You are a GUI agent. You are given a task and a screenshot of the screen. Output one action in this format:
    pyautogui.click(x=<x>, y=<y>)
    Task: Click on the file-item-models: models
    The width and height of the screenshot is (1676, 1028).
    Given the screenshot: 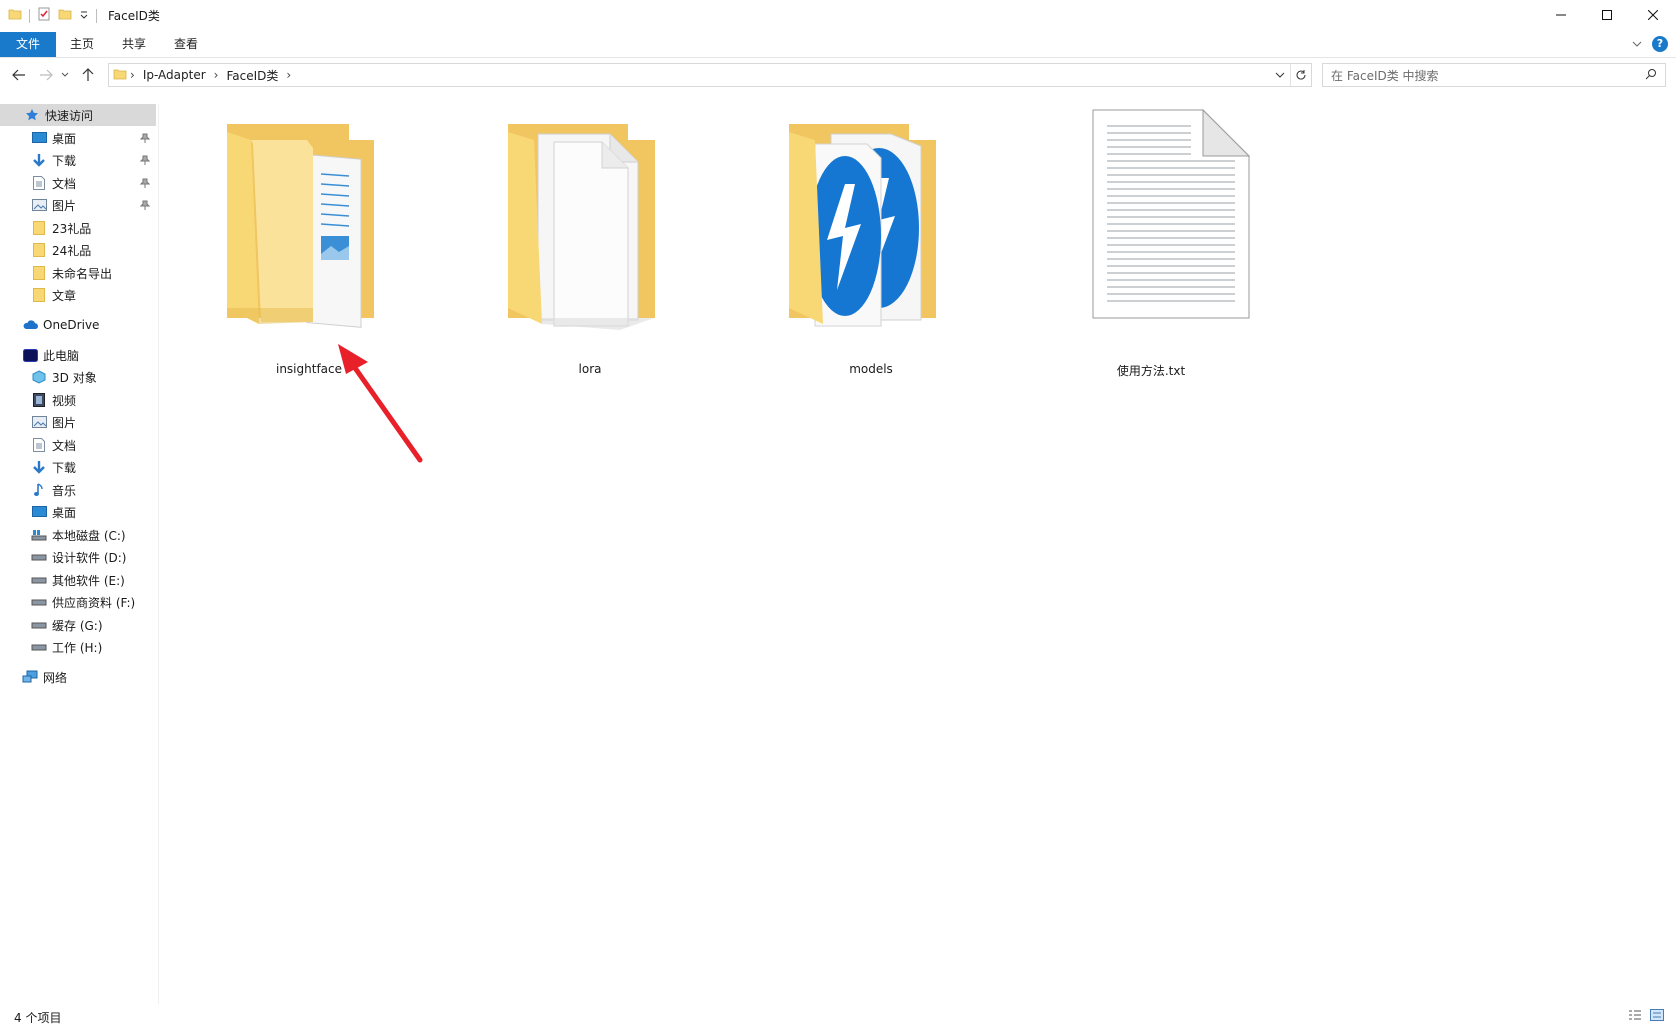 What is the action you would take?
    pyautogui.click(x=871, y=240)
    